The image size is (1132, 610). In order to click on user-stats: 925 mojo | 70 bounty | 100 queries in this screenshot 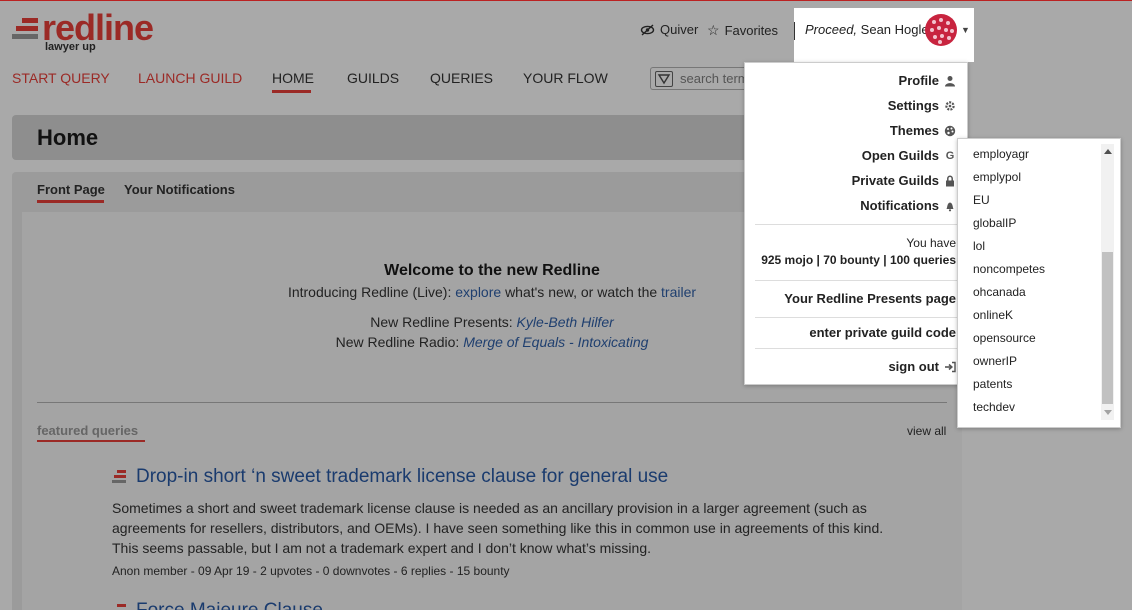, I will do `click(858, 260)`.